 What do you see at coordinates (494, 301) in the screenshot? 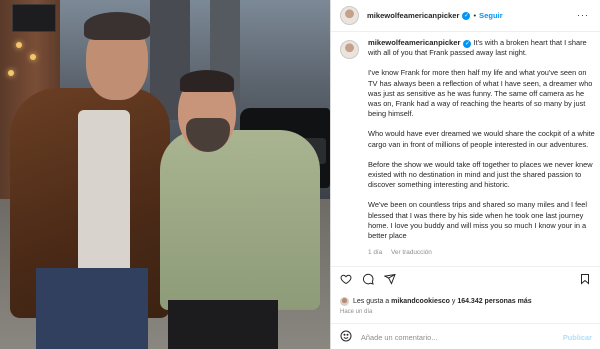
I see `likes-count: 164.342 personas más` at bounding box center [494, 301].